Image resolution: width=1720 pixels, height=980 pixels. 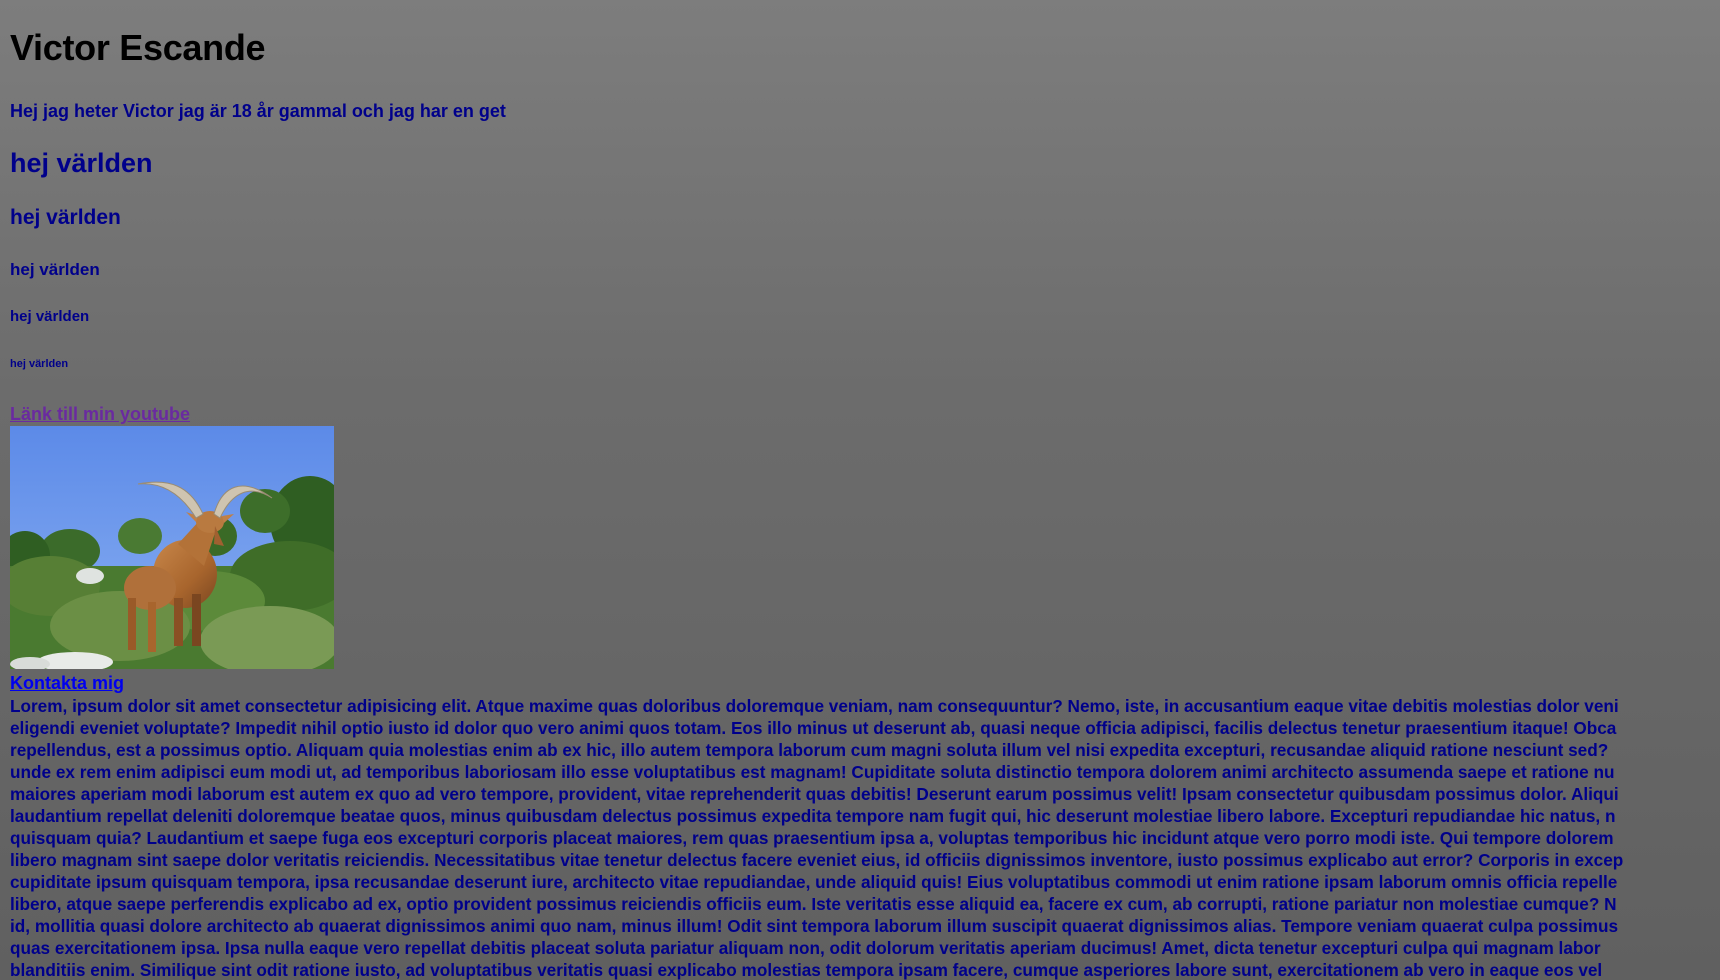 What do you see at coordinates (138, 47) in the screenshot?
I see `page-title: Victor Escande` at bounding box center [138, 47].